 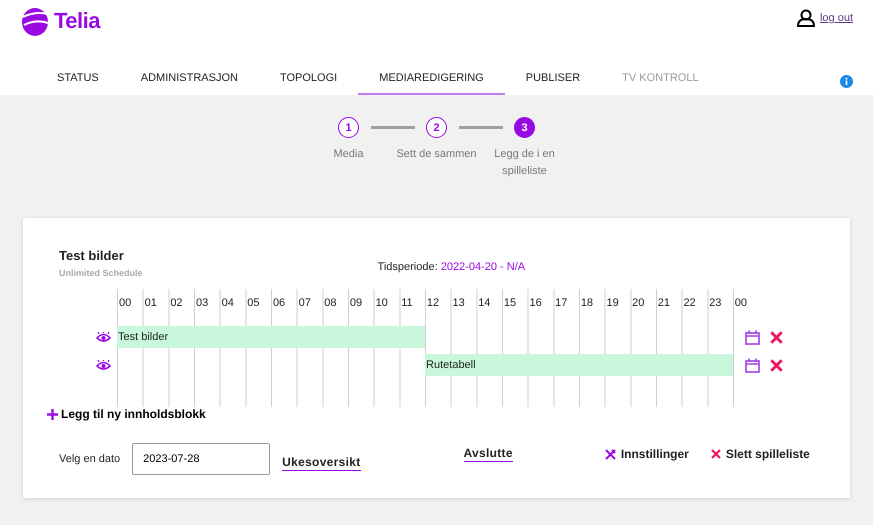 What do you see at coordinates (279, 303) in the screenshot?
I see `hour-label: 06` at bounding box center [279, 303].